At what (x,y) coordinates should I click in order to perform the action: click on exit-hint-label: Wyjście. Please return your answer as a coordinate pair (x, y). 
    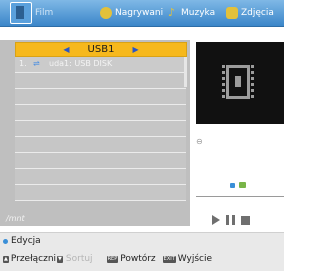
    Looking at the image, I should click on (195, 259).